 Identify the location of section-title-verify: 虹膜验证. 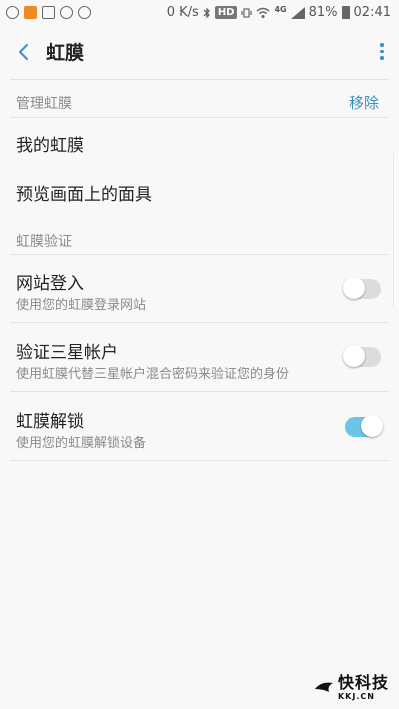
(44, 242).